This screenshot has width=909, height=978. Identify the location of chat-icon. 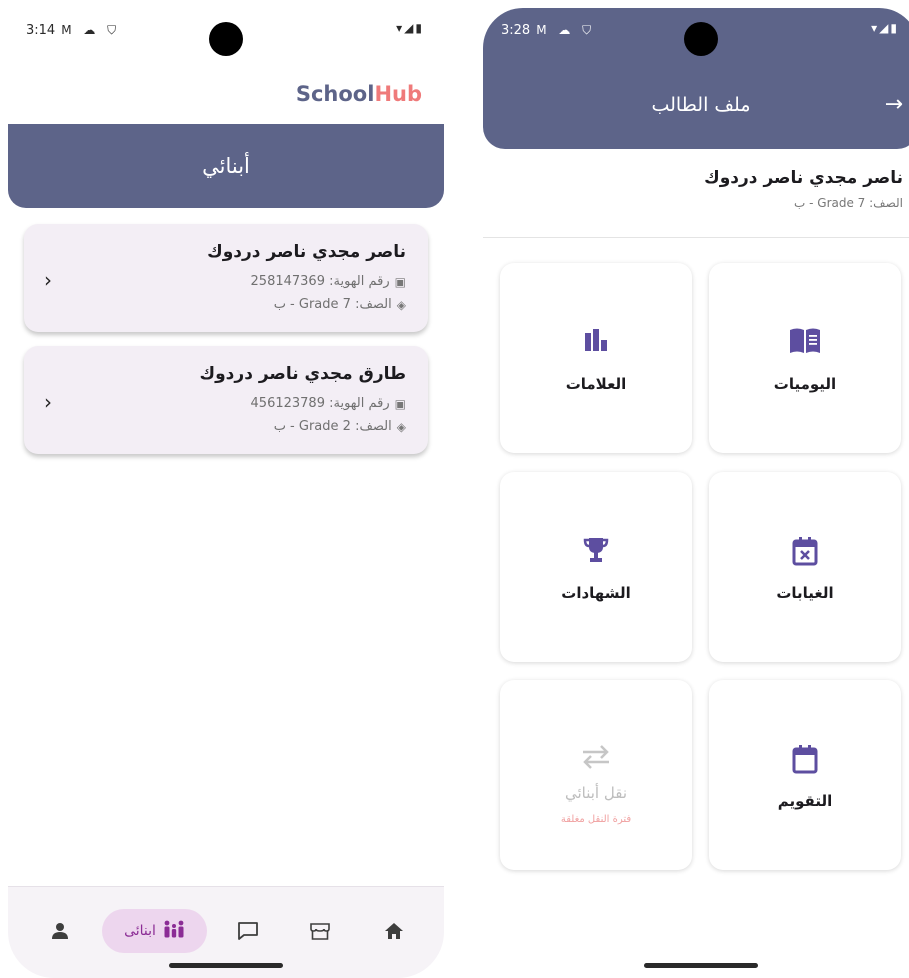
(248, 931).